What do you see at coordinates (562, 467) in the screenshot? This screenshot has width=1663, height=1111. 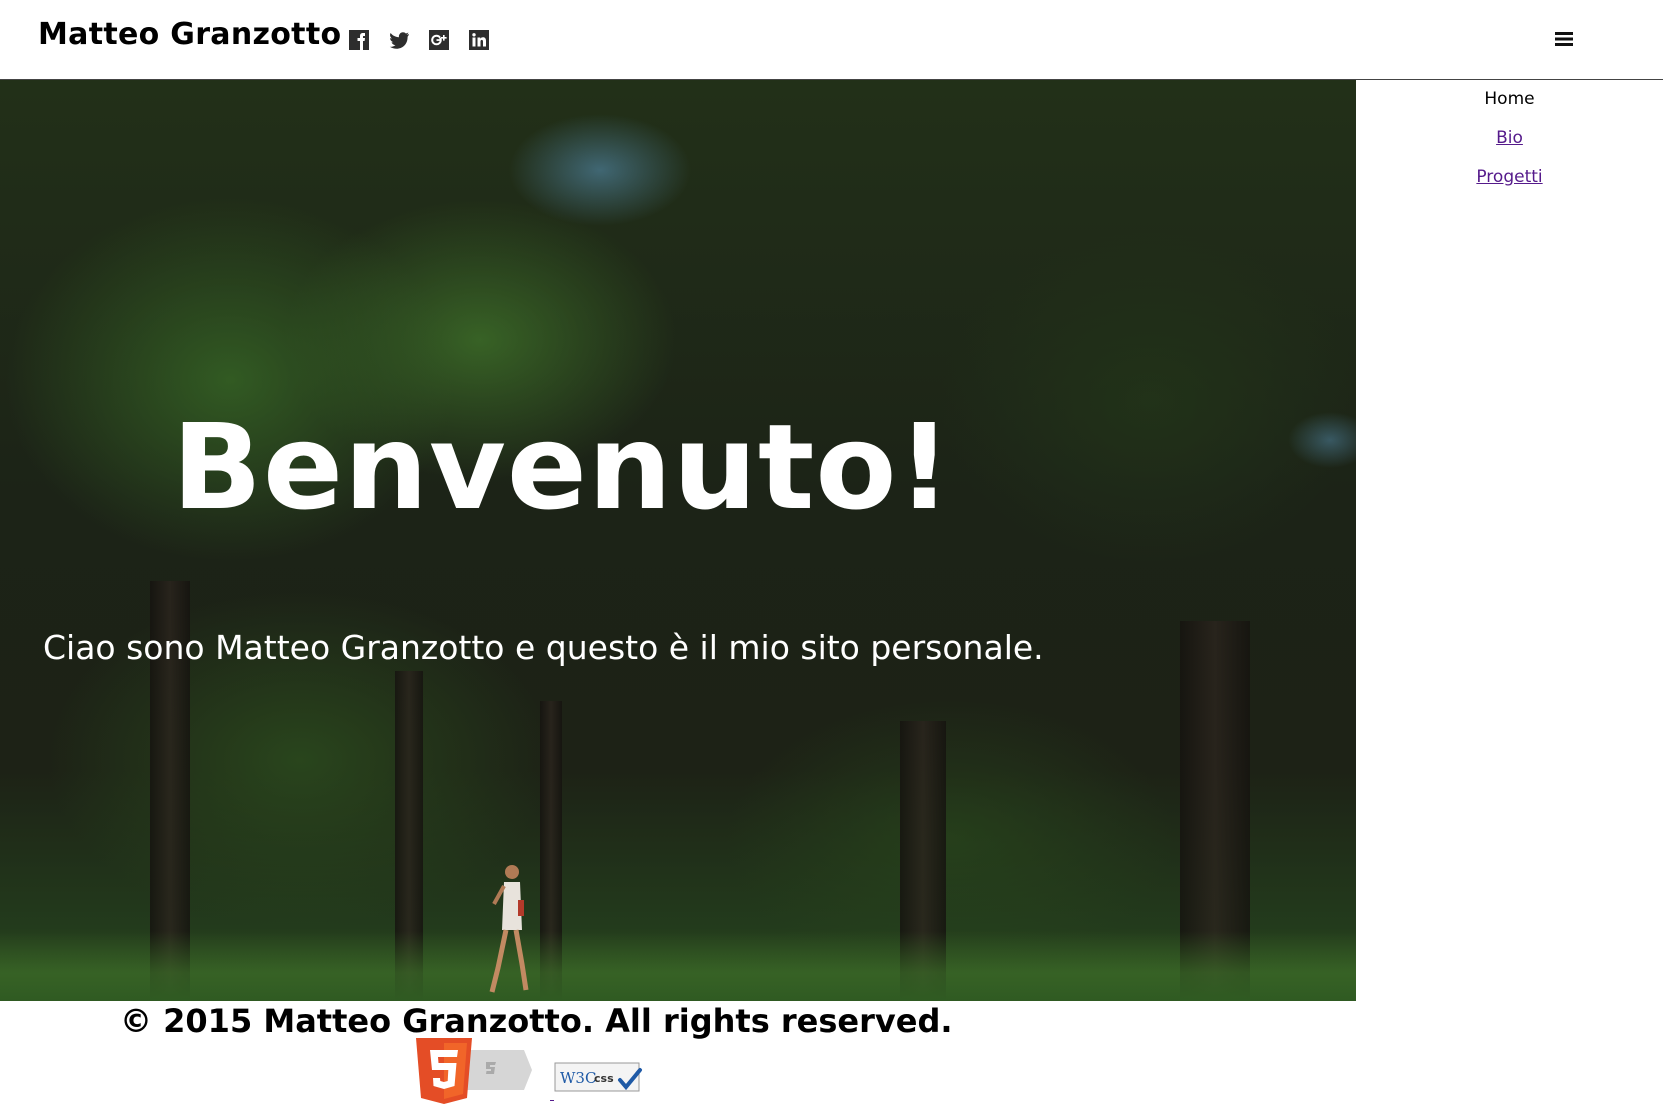 I see `hero-title: Benvenuto!` at bounding box center [562, 467].